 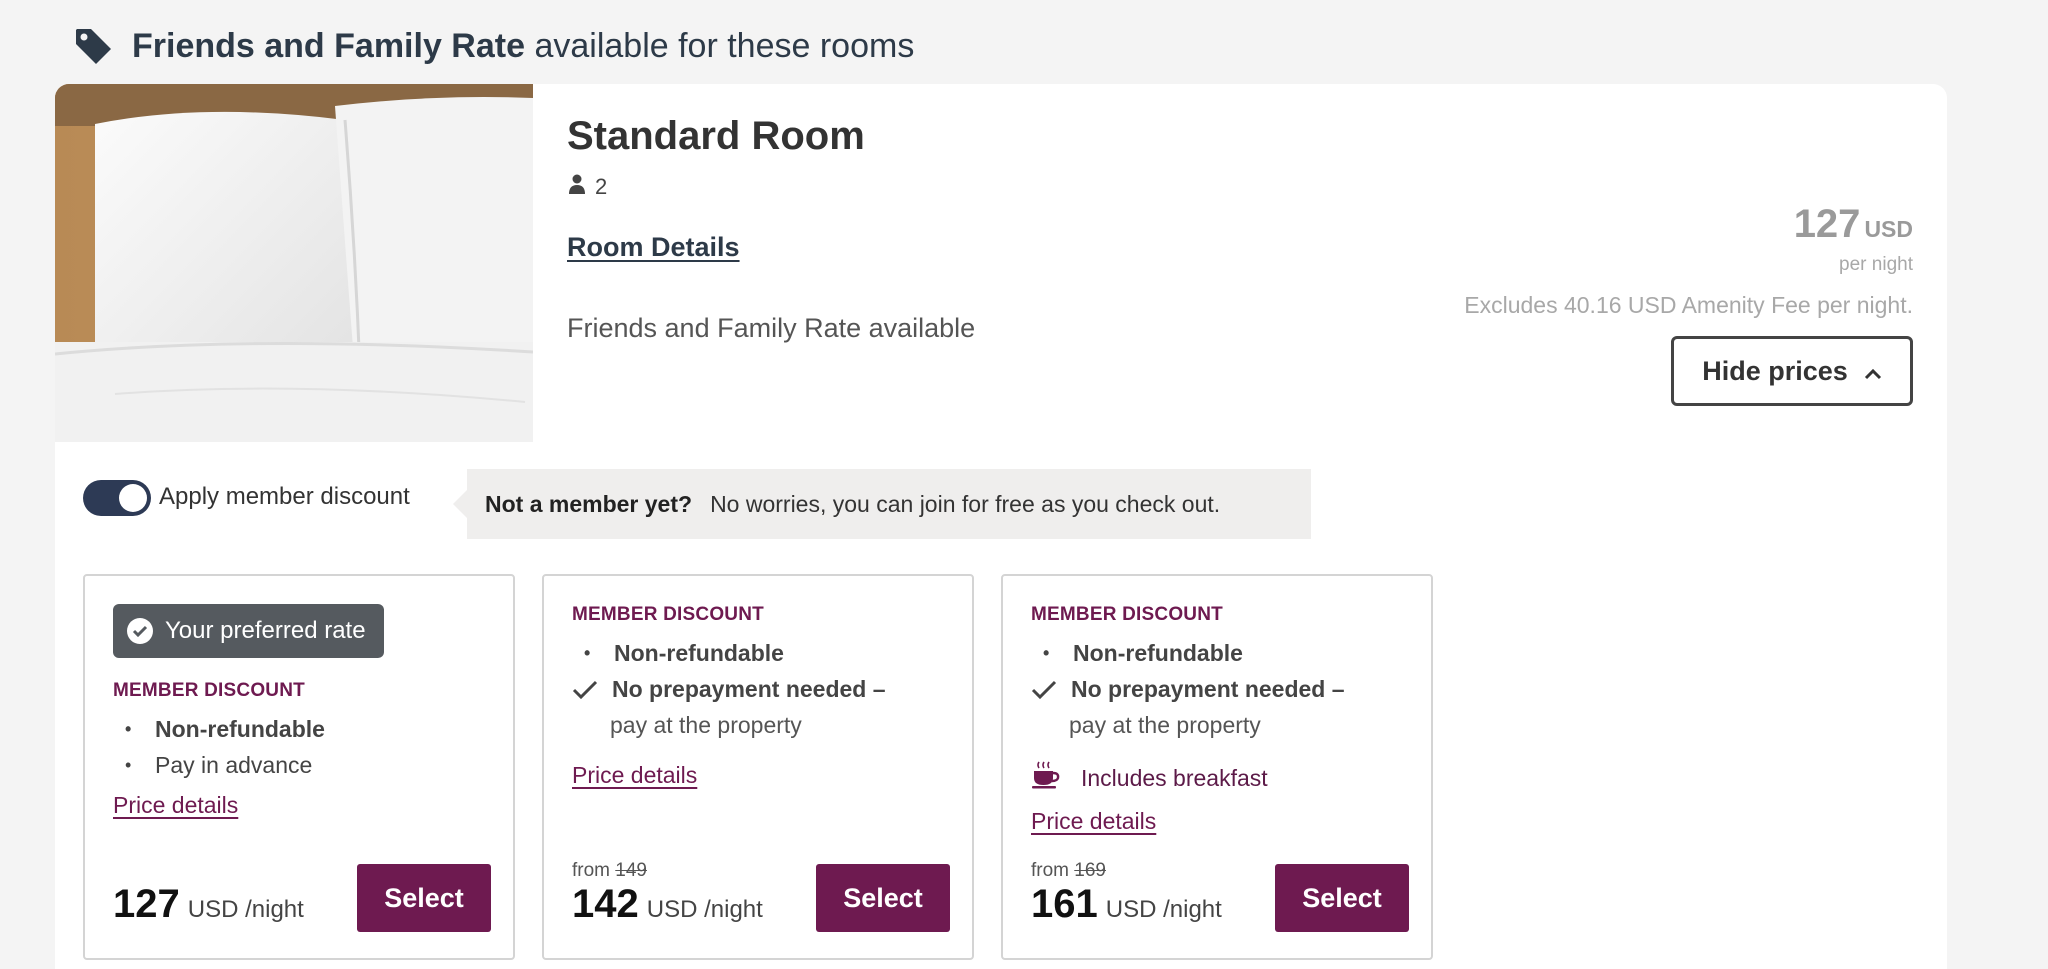 I want to click on rate-price-amount: 127, so click(x=146, y=904).